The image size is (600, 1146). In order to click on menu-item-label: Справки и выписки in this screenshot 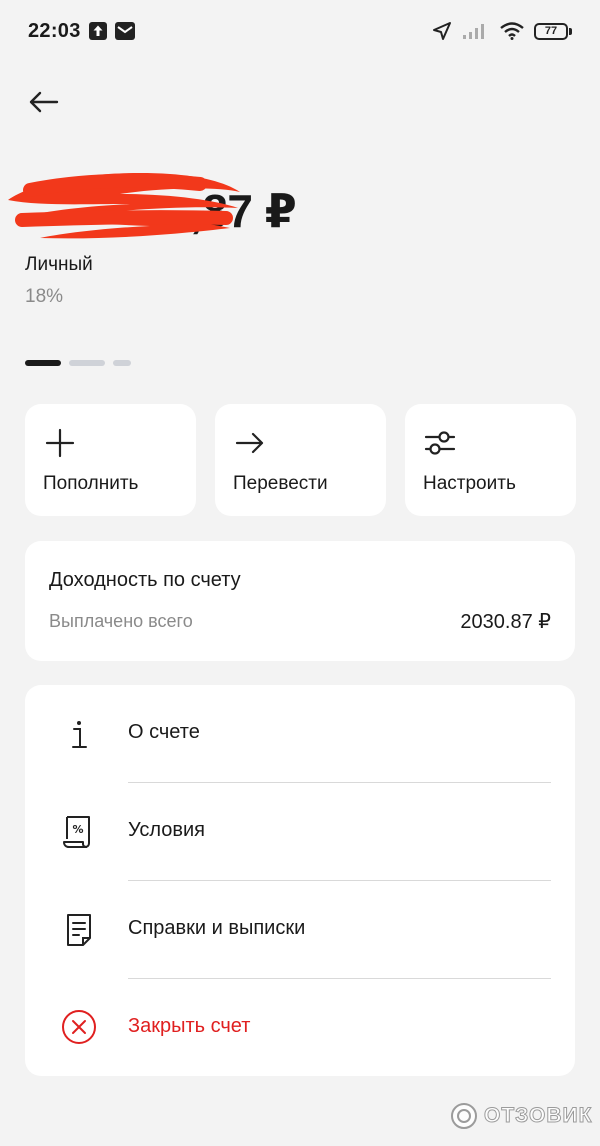, I will do `click(217, 928)`.